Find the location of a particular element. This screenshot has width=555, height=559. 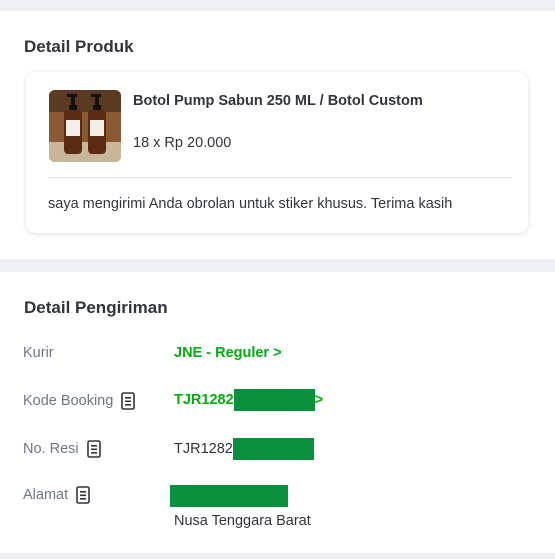

kurir-link: JNE - Reguler > is located at coordinates (228, 353).